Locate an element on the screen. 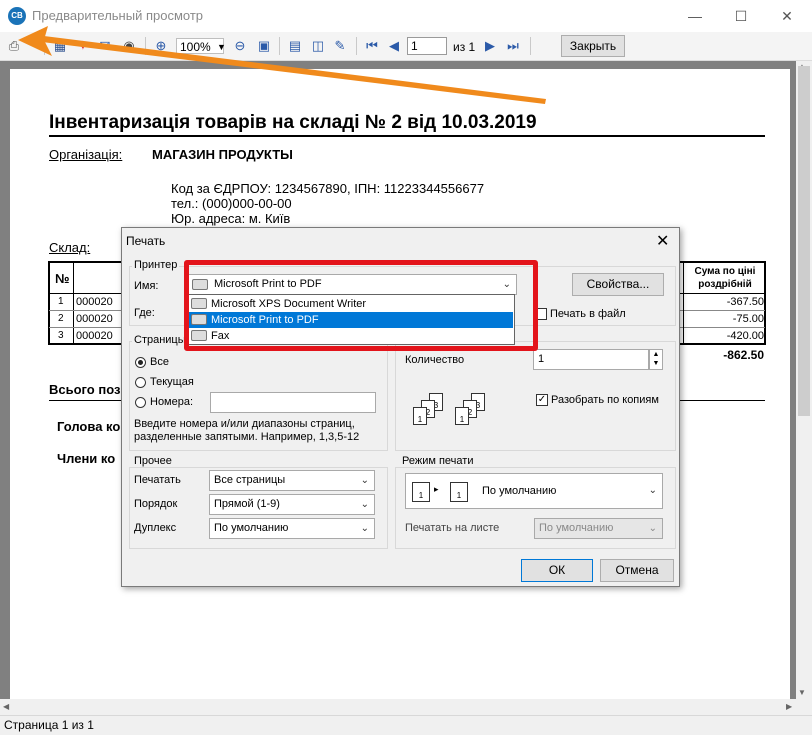 Image resolution: width=812 pixels, height=735 pixels. orange-arrow-annotation is located at coordinates (282, 65).